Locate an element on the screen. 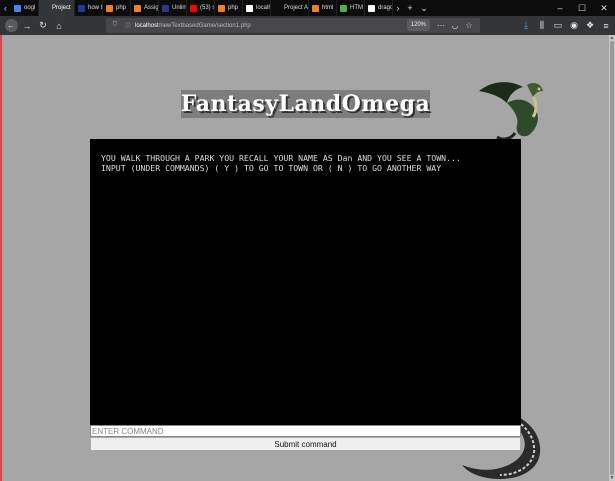 The height and width of the screenshot is (481, 615). scroll-down-icon: ▼ is located at coordinates (612, 478).